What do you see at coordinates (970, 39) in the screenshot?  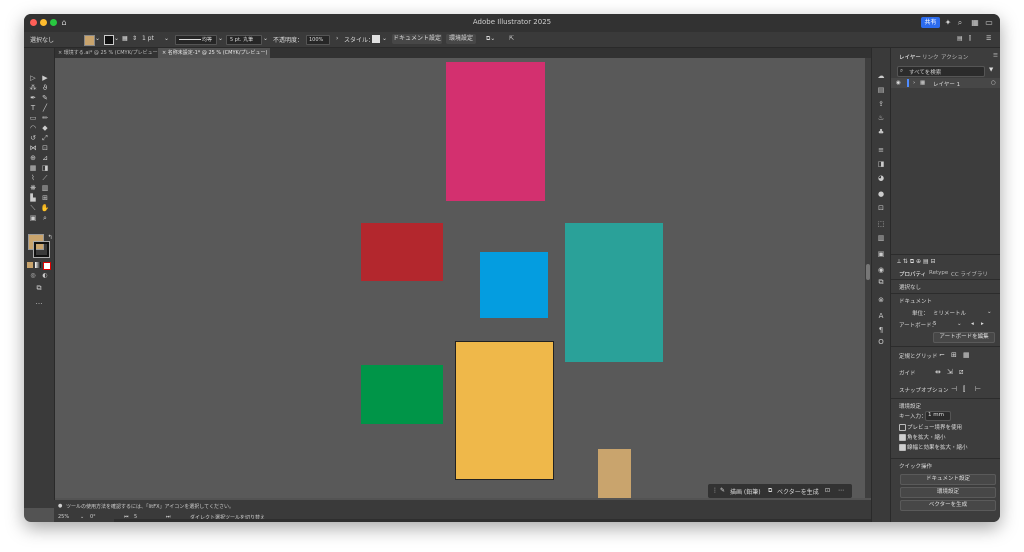 I see `distribute-icon: ⫿` at bounding box center [970, 39].